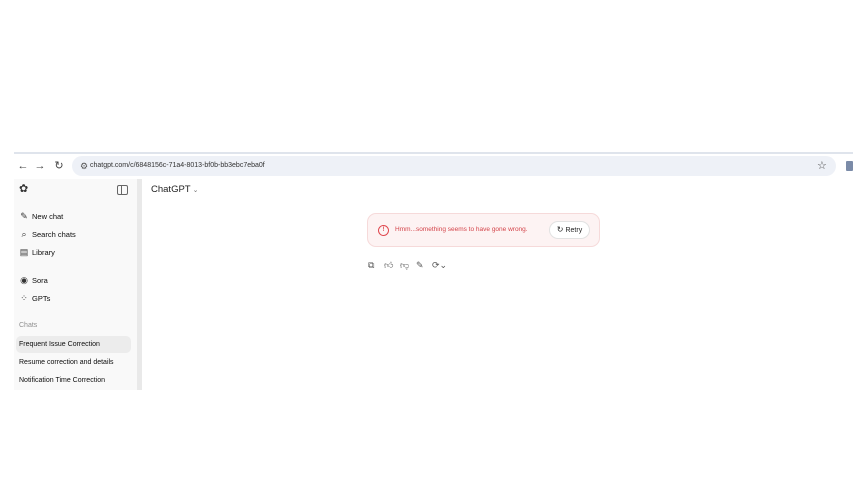 Image resolution: width=853 pixels, height=480 pixels. I want to click on chat-item-resume-correction: Resume correction and details, so click(73, 362).